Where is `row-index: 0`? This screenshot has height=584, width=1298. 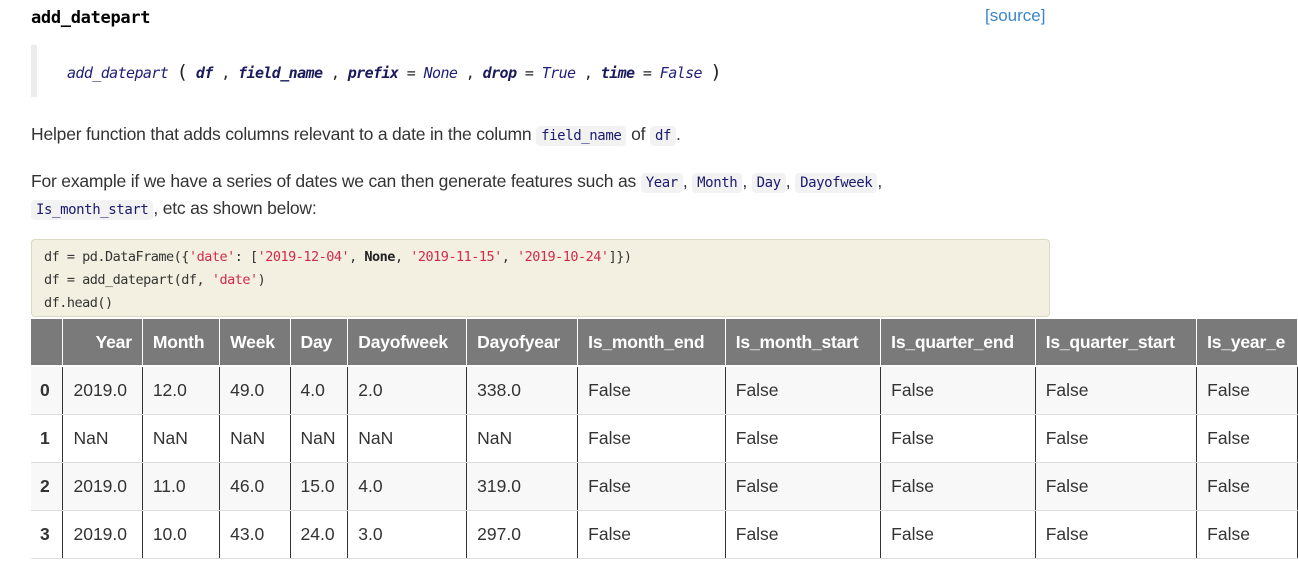
row-index: 0 is located at coordinates (47, 390).